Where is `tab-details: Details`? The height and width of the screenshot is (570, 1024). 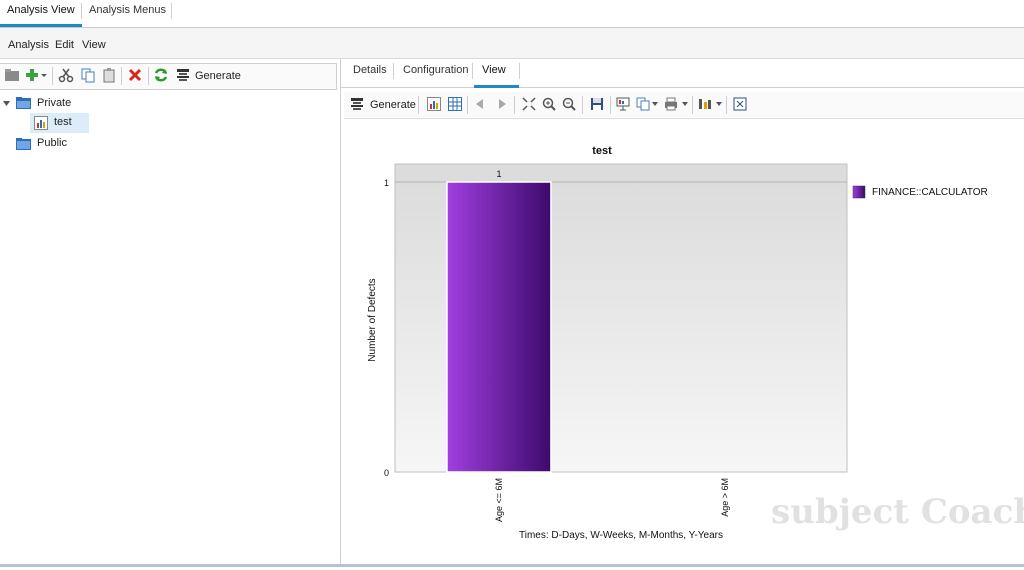 tab-details: Details is located at coordinates (370, 72).